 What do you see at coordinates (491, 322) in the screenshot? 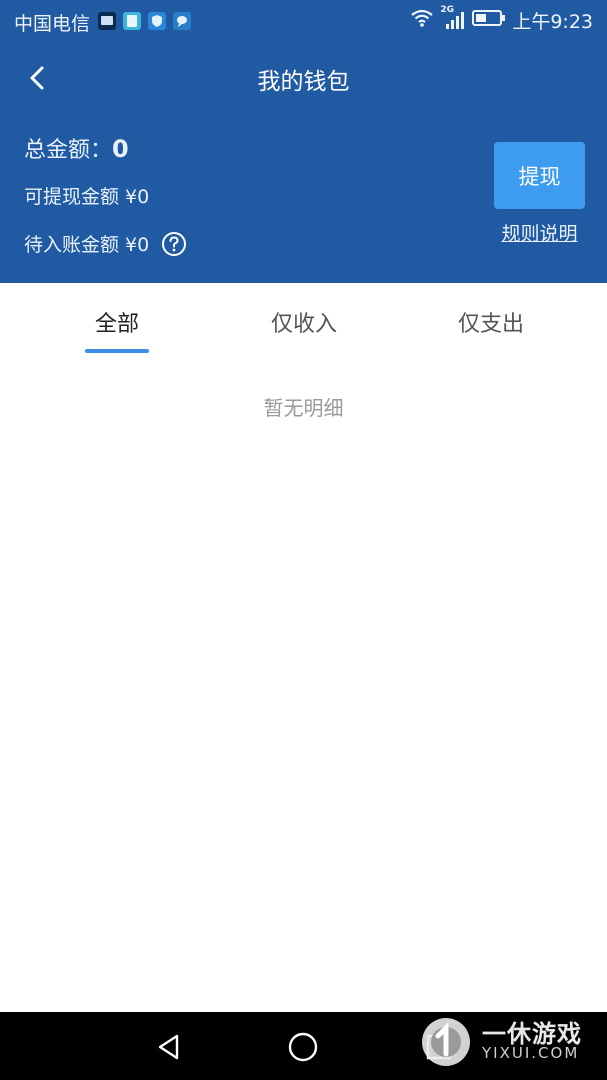
I see `tab-expense-only: 仅支出` at bounding box center [491, 322].